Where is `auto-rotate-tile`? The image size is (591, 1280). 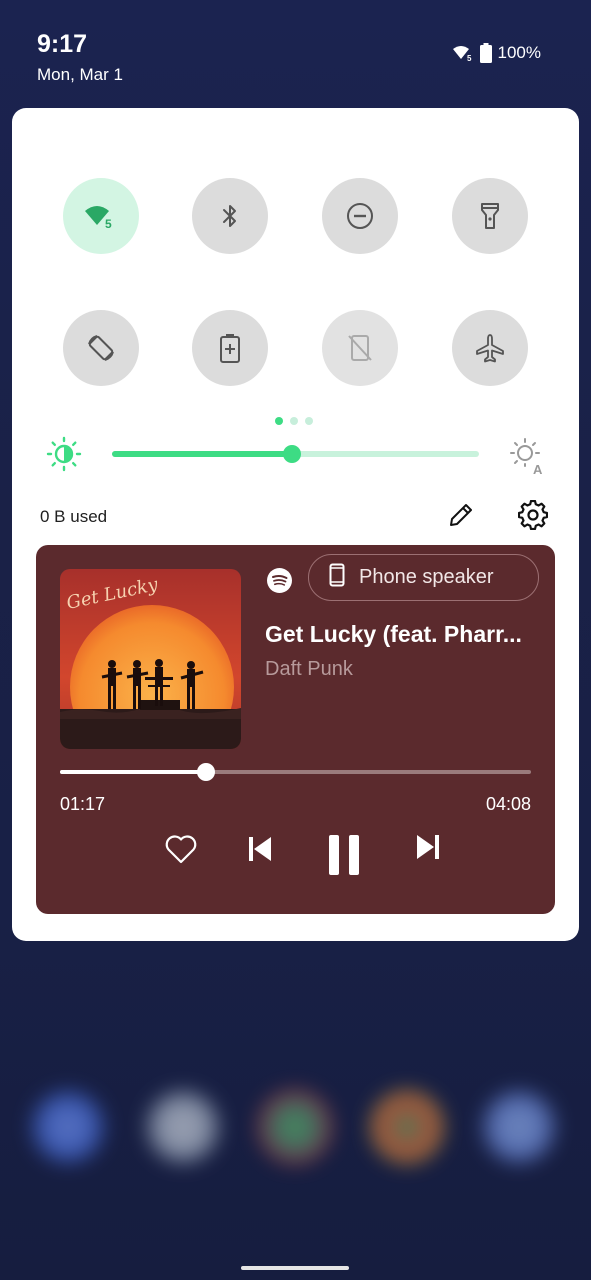 auto-rotate-tile is located at coordinates (101, 348).